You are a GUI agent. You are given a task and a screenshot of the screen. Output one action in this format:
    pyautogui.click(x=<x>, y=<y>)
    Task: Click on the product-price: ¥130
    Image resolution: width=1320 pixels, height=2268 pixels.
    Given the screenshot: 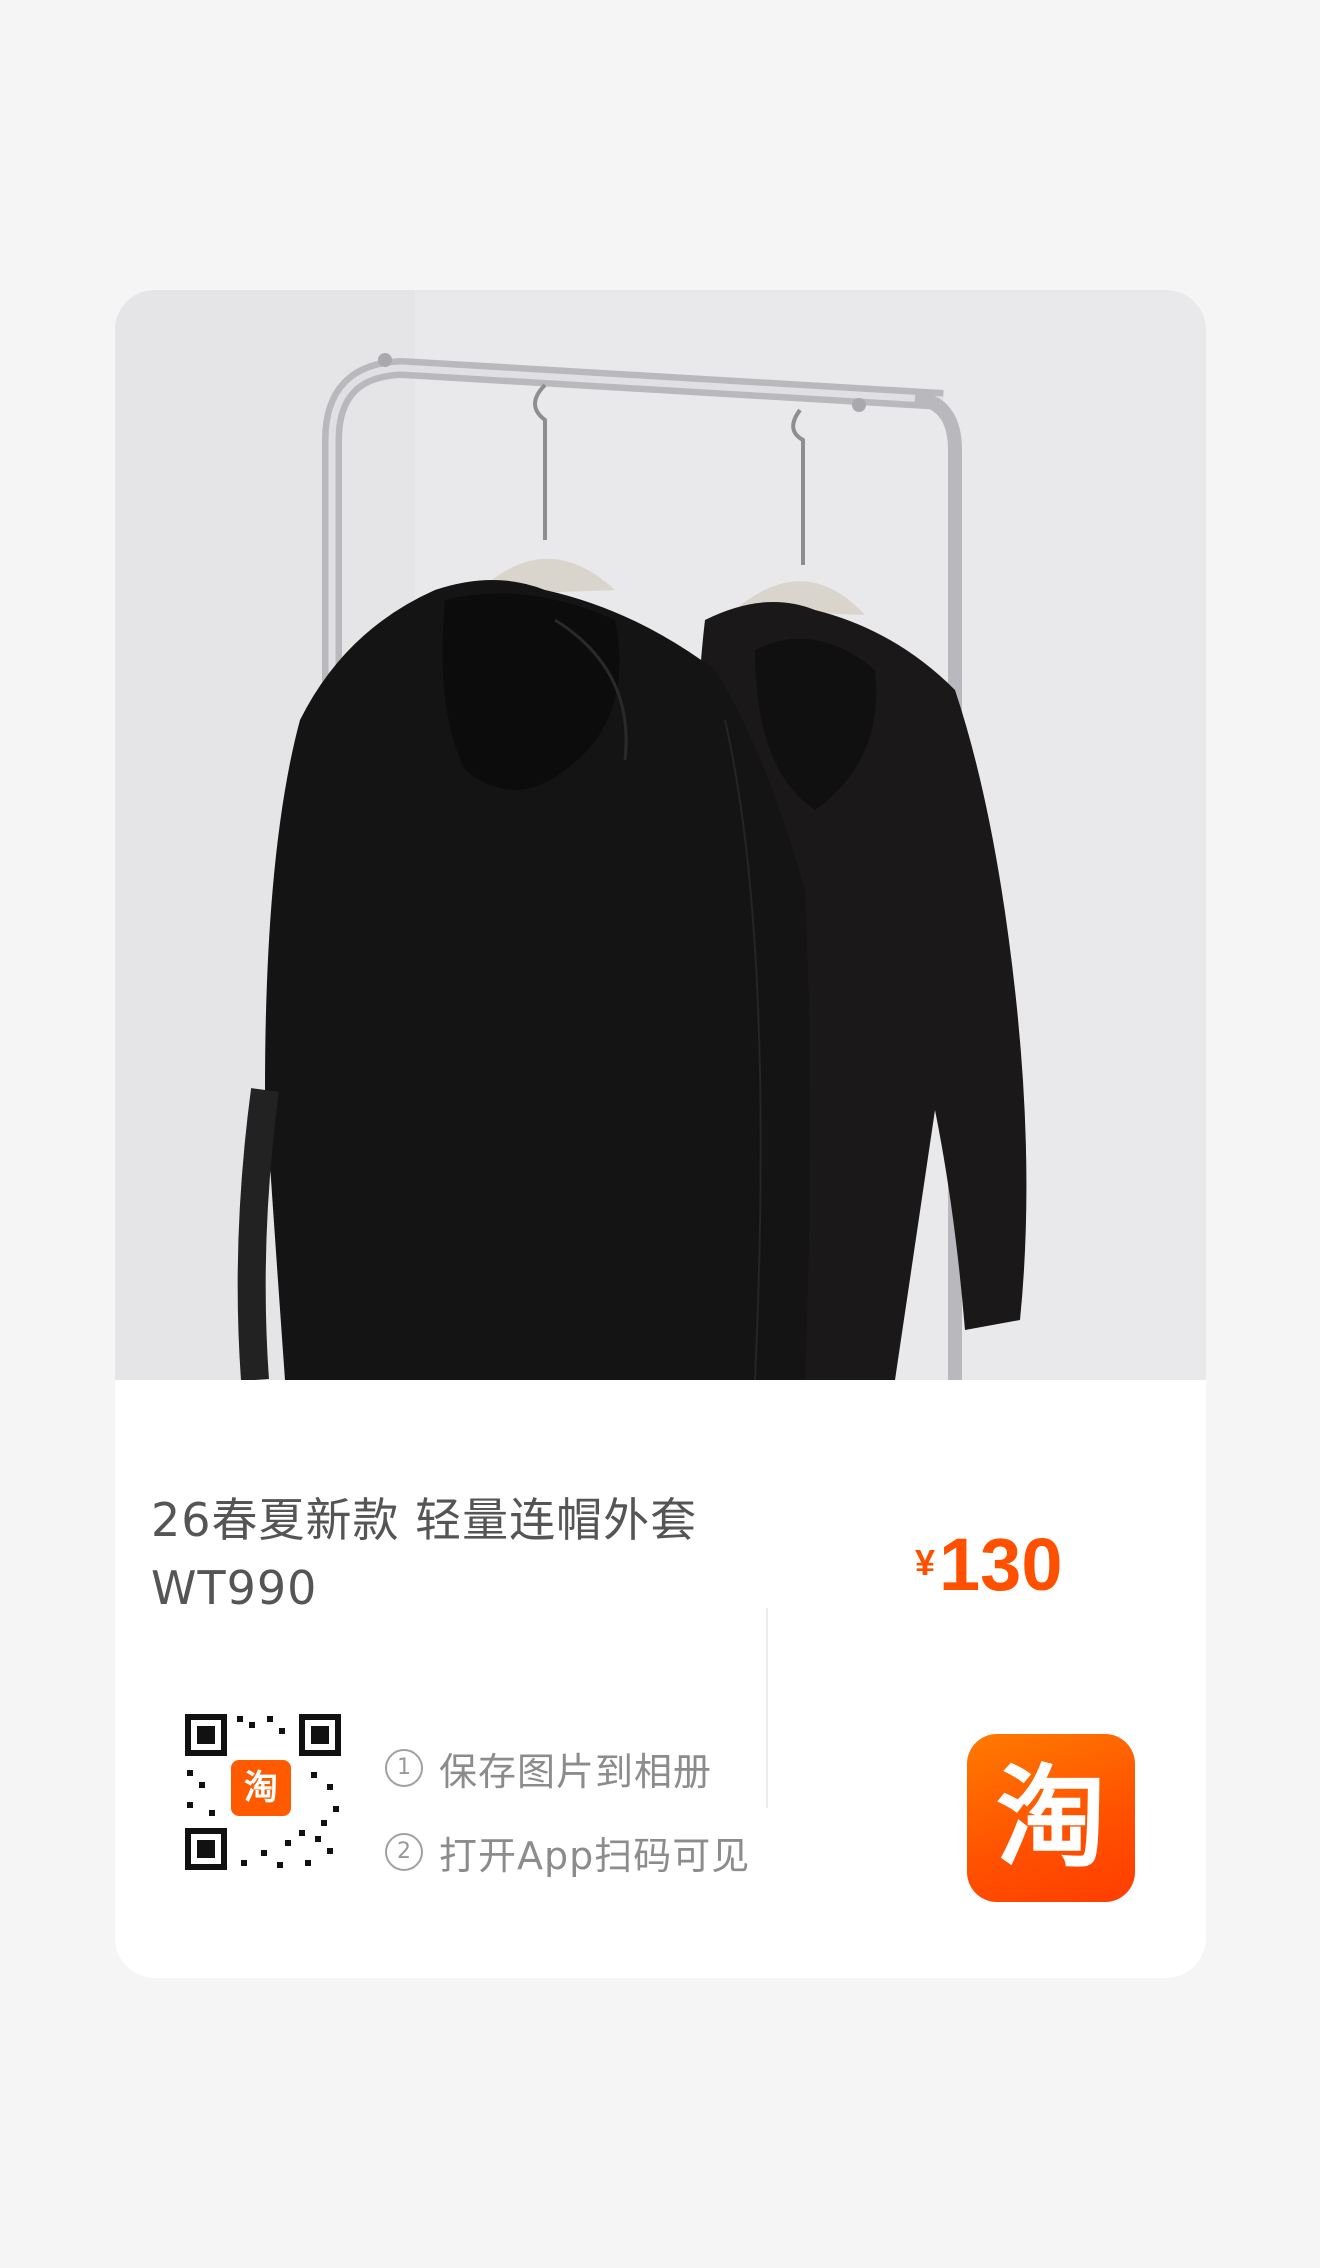 What is the action you would take?
    pyautogui.click(x=989, y=1565)
    